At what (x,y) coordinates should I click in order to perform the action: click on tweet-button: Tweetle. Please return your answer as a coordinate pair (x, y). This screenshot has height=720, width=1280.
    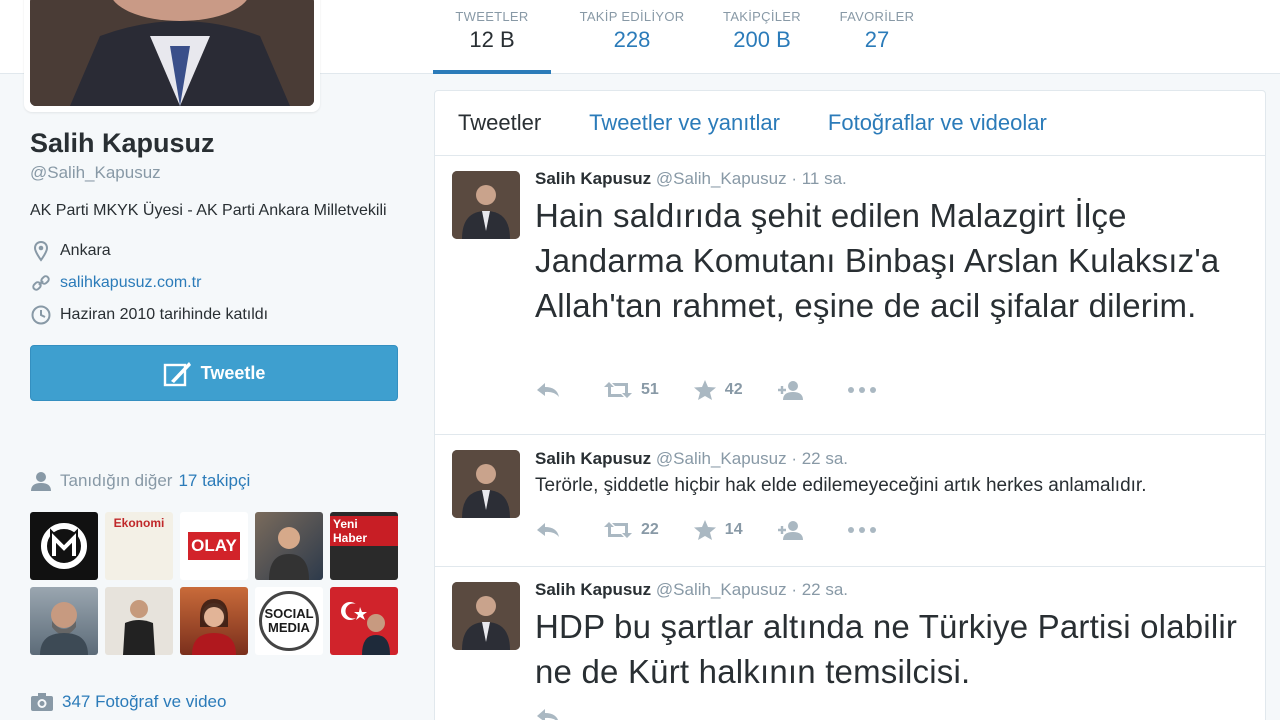
    Looking at the image, I should click on (214, 373).